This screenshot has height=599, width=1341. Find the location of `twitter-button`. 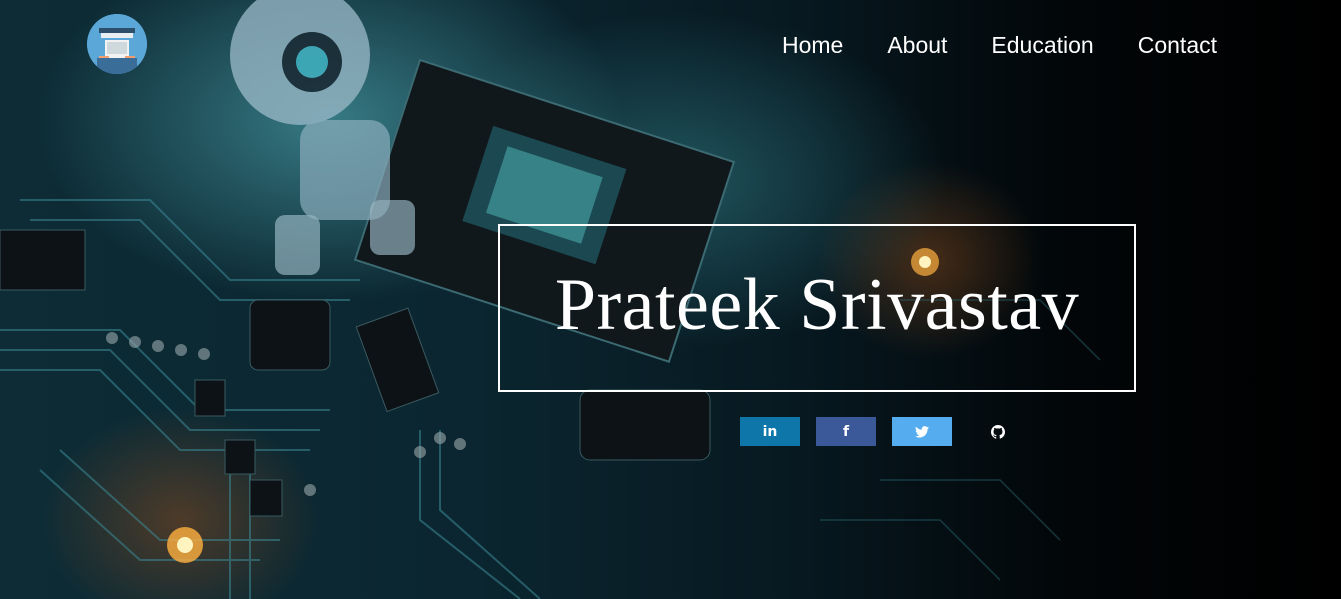

twitter-button is located at coordinates (922, 431).